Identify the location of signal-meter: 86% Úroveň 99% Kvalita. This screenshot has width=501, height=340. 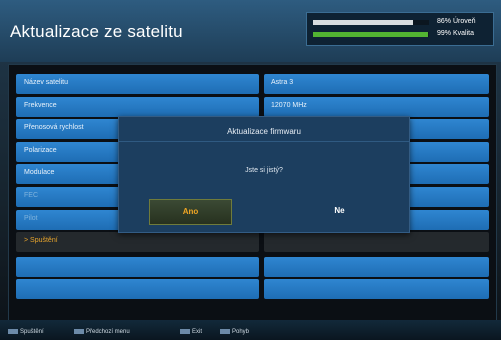
(400, 29).